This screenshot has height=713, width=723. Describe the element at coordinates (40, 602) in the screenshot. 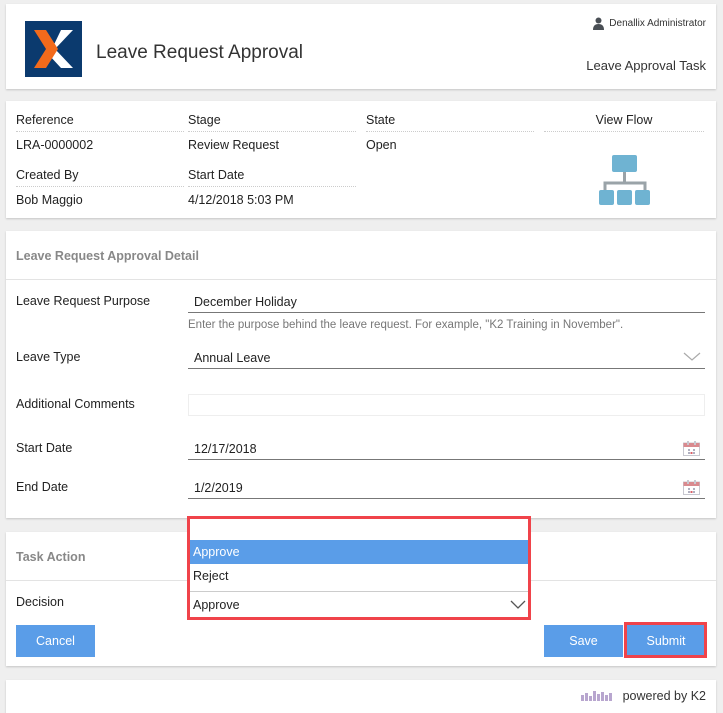

I see `decision-label: Decision` at that location.